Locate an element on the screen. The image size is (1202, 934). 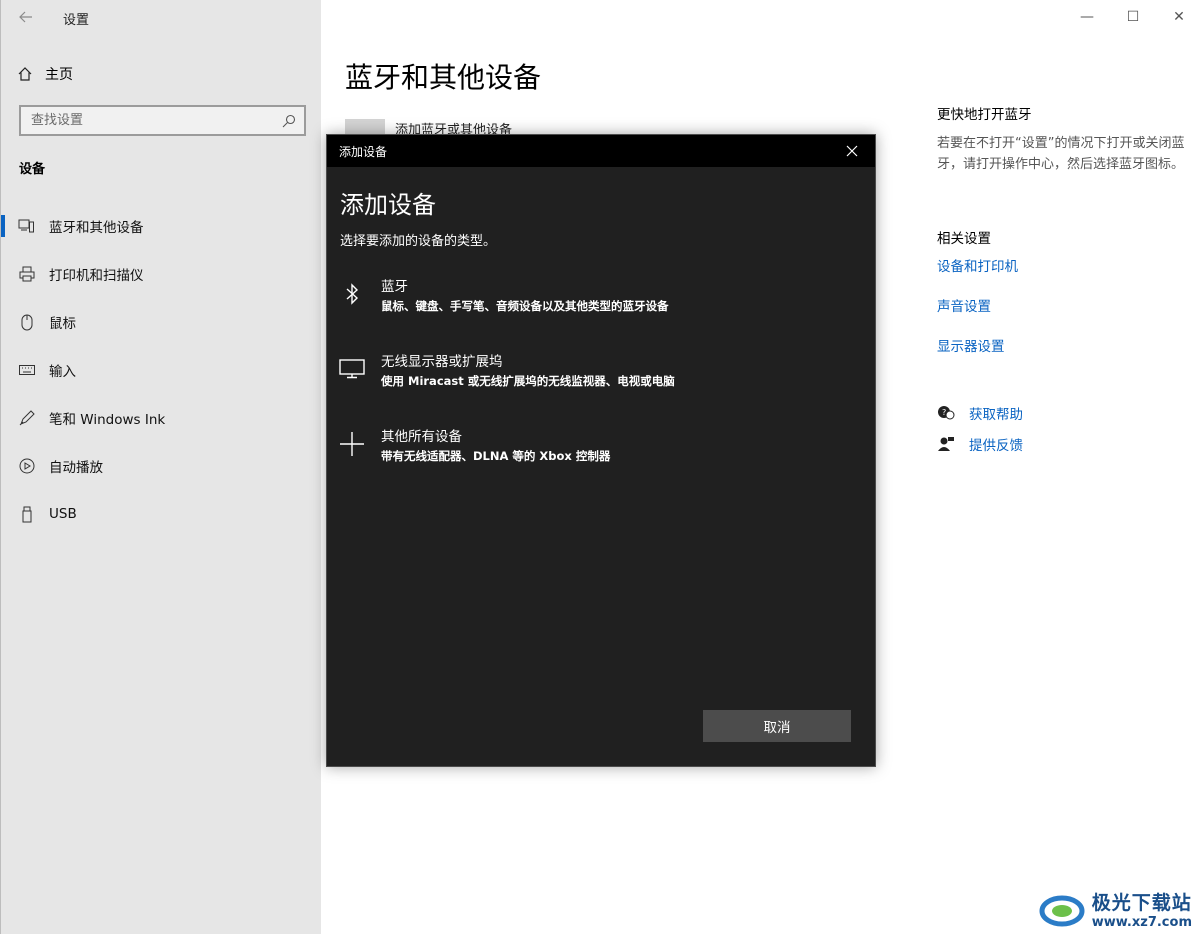
pen-icon is located at coordinates (26, 418).